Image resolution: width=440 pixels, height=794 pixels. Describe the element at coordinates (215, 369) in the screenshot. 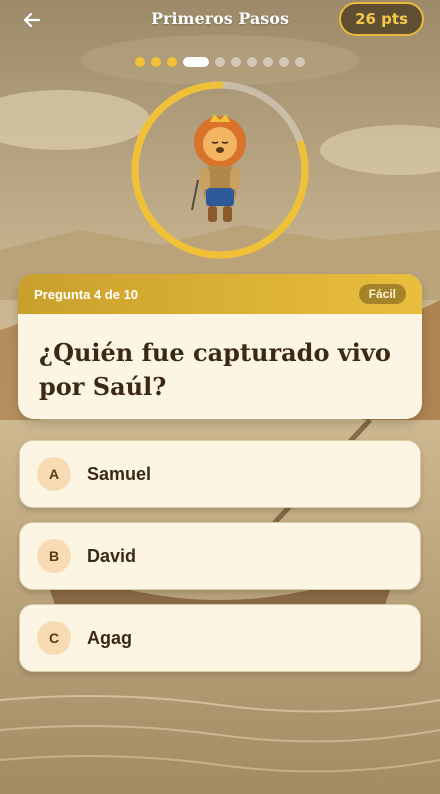

I see `question-text: ¿Quién fue capturado vivo por Saúl?` at that location.